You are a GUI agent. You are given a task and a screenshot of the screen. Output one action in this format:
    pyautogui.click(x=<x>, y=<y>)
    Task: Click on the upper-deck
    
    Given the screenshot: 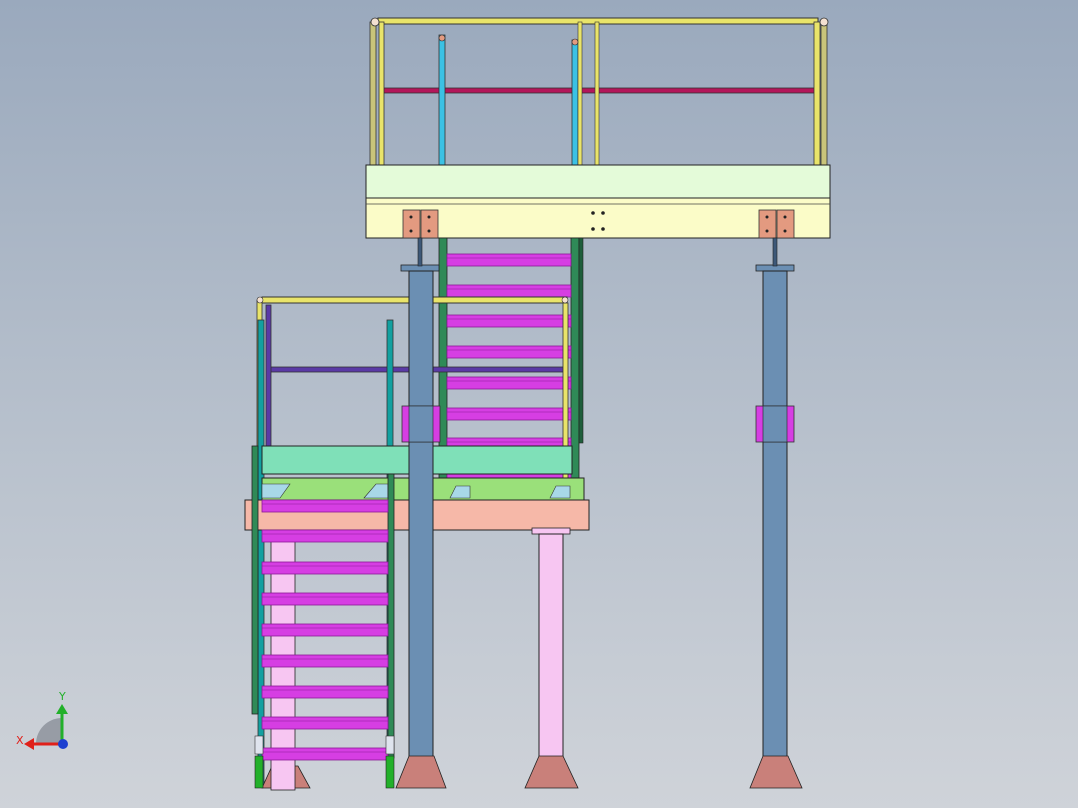 What is the action you would take?
    pyautogui.click(x=598, y=201)
    